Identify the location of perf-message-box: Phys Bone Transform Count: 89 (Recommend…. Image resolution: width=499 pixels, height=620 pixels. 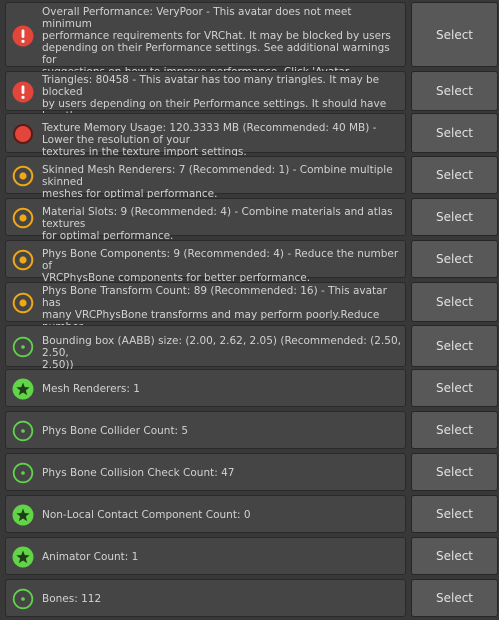
(205, 313).